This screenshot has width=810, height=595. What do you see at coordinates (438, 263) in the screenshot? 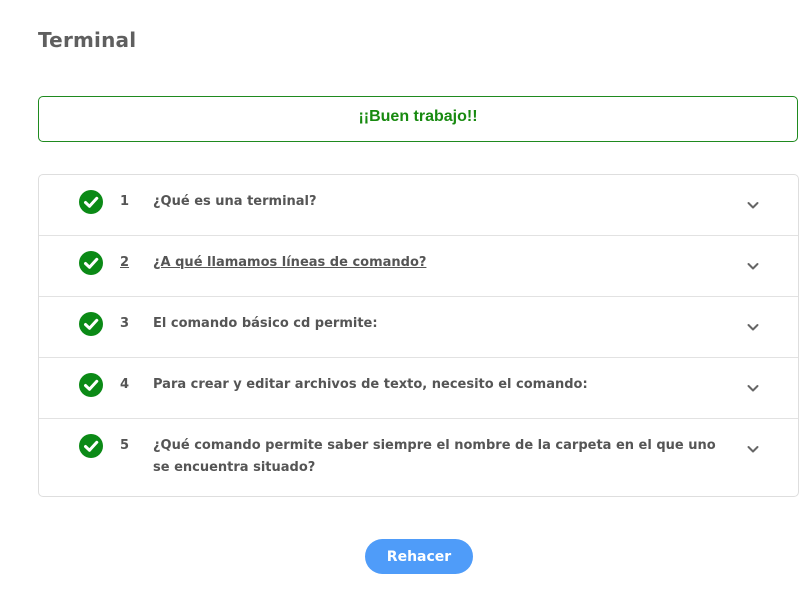
I see `question-text: ¿A qué llamamos líneas de comando?` at bounding box center [438, 263].